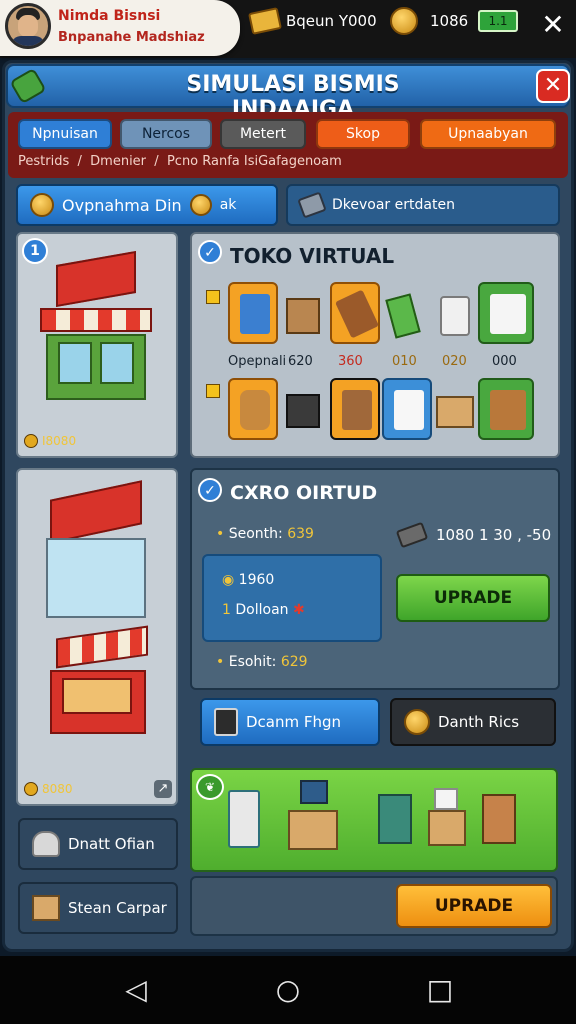 The height and width of the screenshot is (1024, 576). I want to click on seonth-value: 639, so click(300, 534).